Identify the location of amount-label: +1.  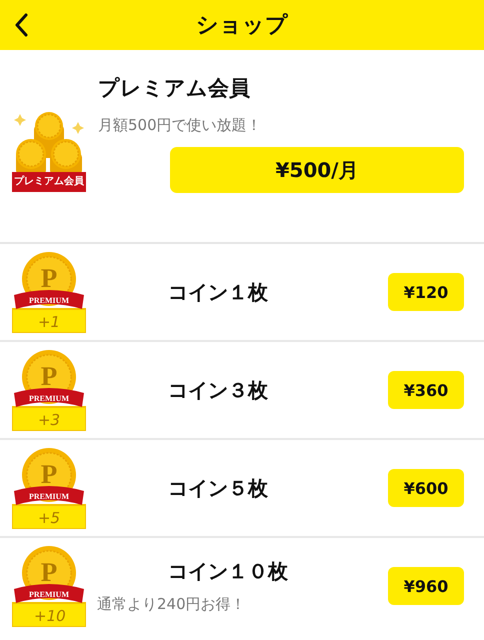
(49, 322).